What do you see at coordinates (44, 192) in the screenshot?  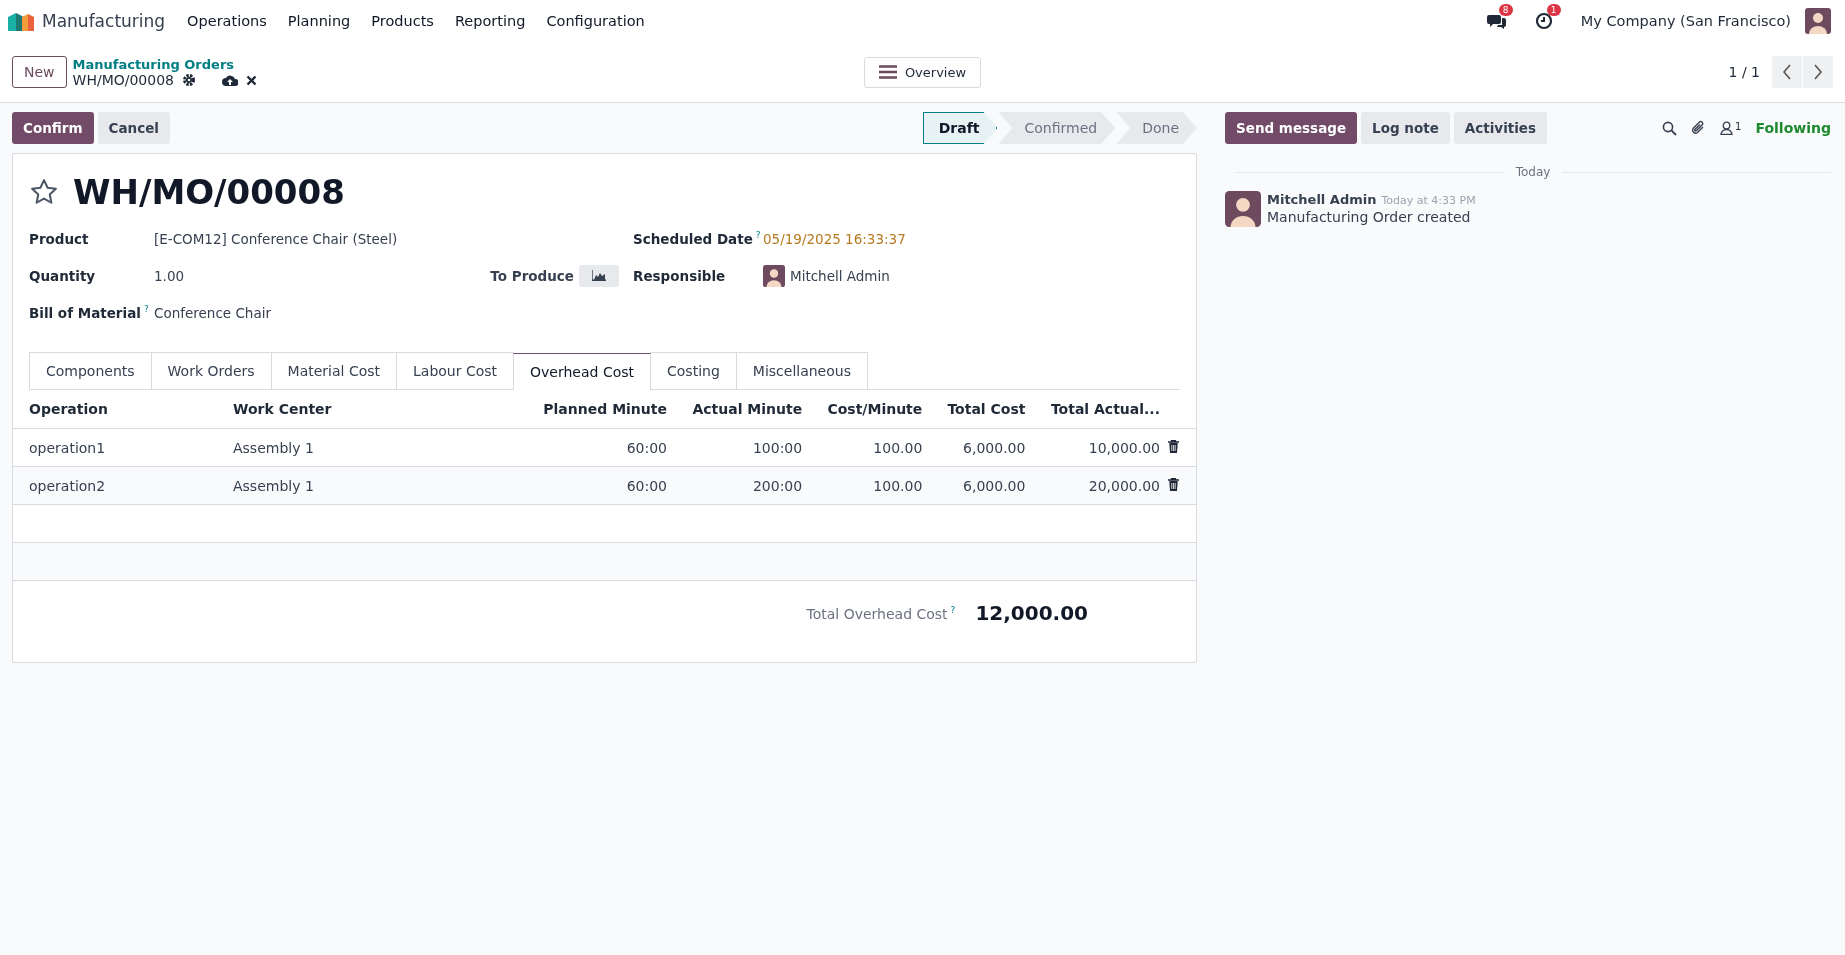 I see `star-icon` at bounding box center [44, 192].